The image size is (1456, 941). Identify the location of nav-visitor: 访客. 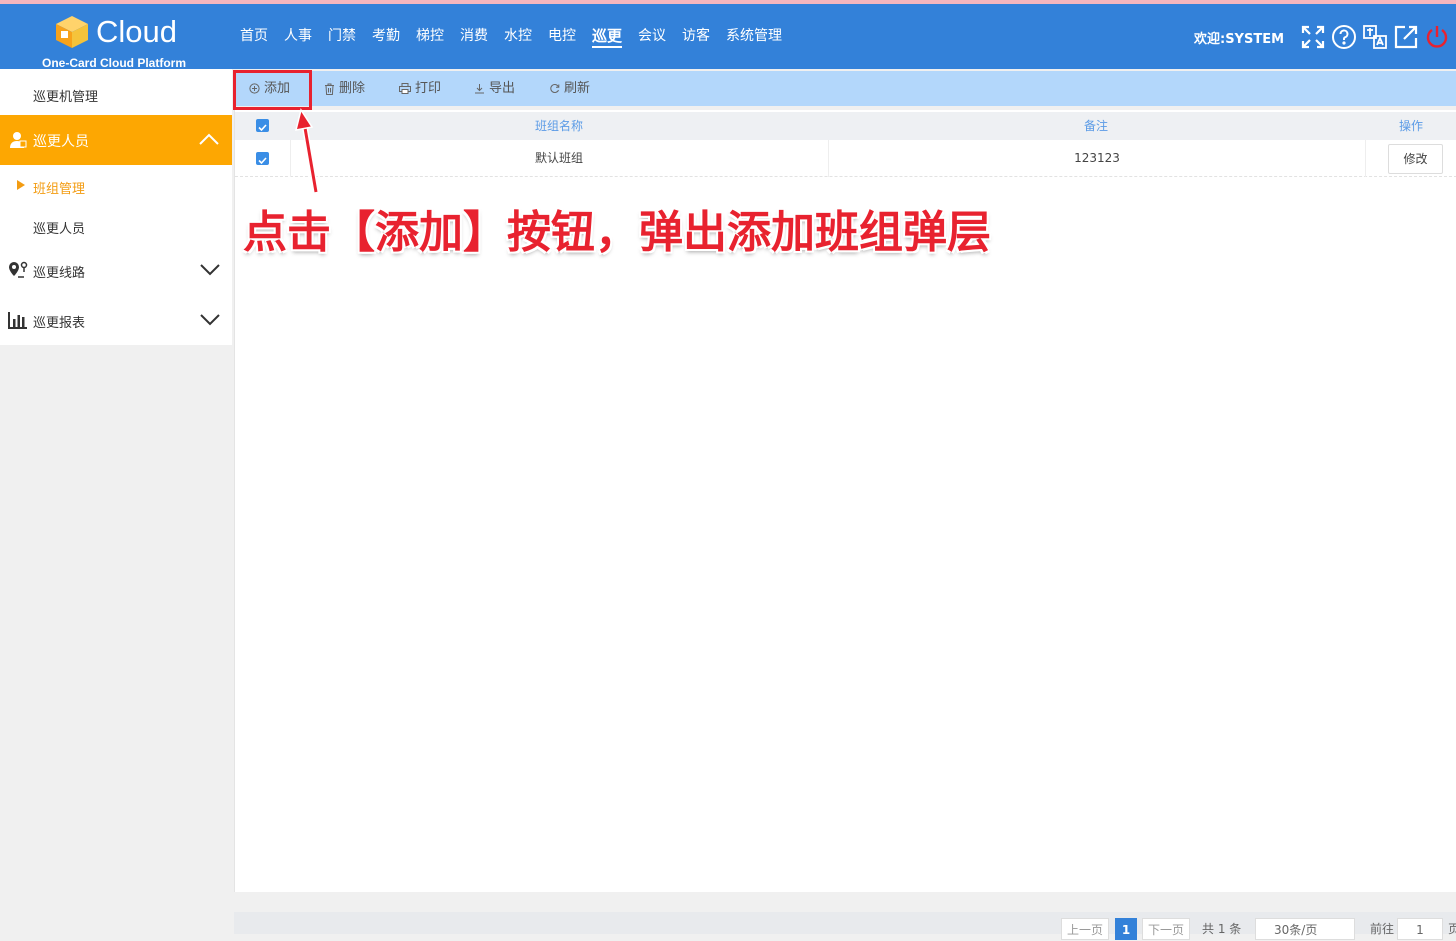
(696, 36).